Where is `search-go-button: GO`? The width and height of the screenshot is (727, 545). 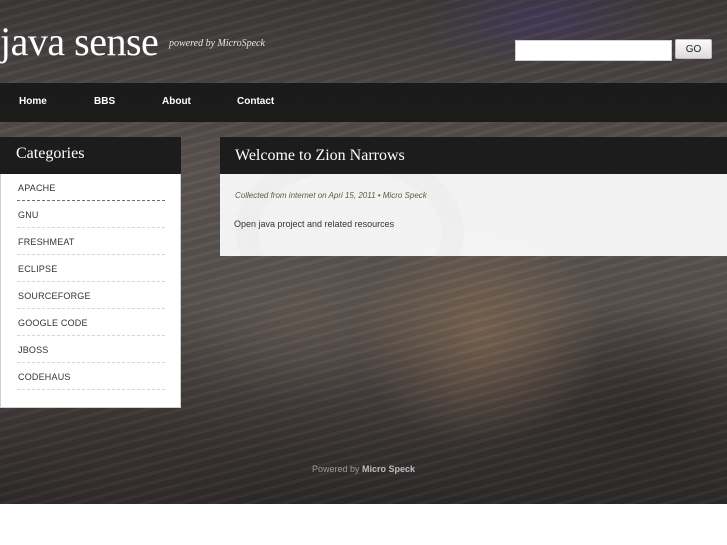
search-go-button: GO is located at coordinates (693, 49).